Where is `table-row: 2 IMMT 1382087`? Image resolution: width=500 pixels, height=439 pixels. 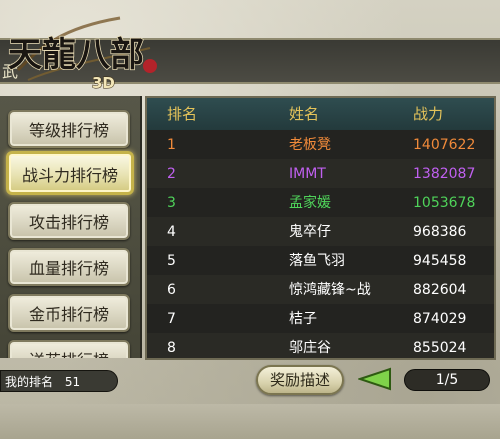
table-row: 2 IMMT 1382087 is located at coordinates (320, 174).